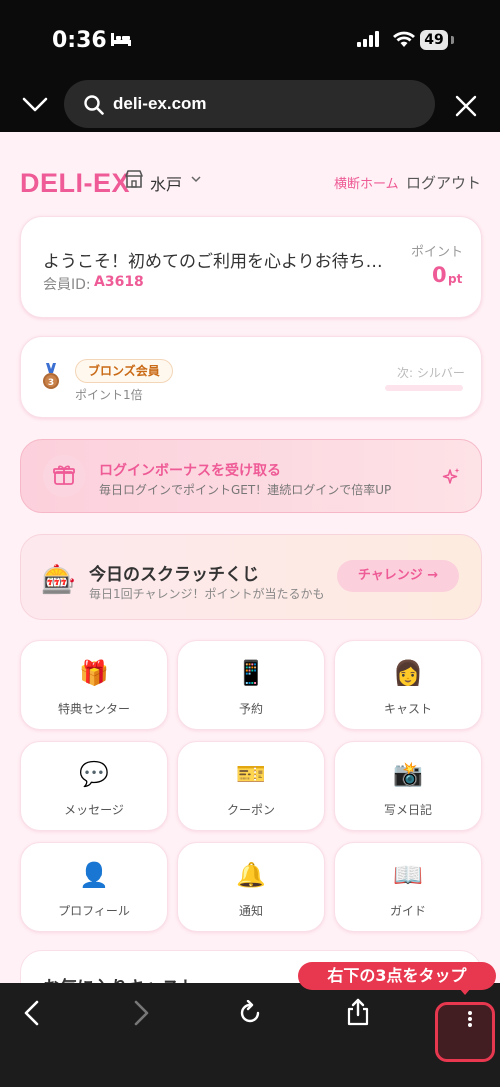  Describe the element at coordinates (407, 911) in the screenshot. I see `menu-label: ガイド` at that location.